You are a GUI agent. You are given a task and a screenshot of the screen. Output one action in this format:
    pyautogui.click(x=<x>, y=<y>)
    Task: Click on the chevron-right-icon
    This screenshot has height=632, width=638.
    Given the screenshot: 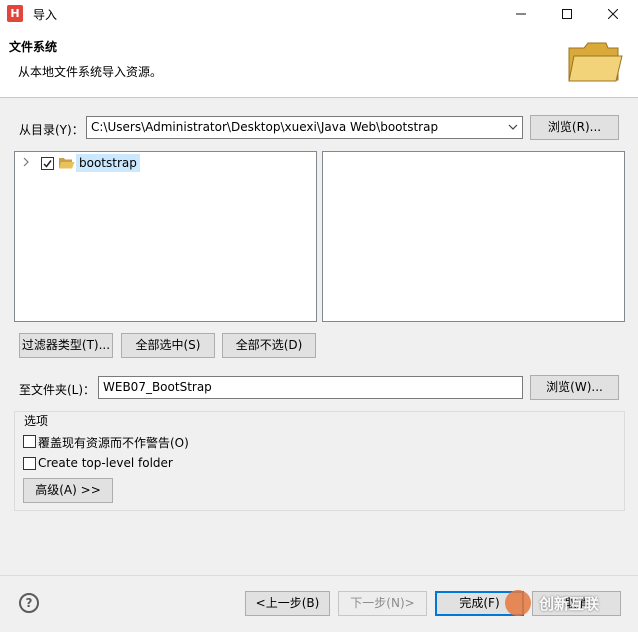 What is the action you would take?
    pyautogui.click(x=26, y=162)
    